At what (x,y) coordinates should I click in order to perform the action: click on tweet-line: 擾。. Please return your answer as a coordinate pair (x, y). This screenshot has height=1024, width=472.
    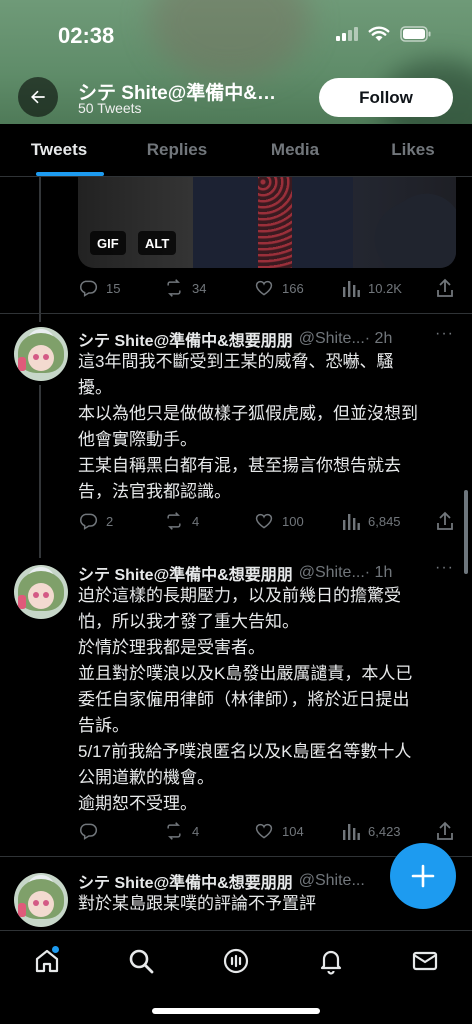
    Looking at the image, I should click on (95, 387).